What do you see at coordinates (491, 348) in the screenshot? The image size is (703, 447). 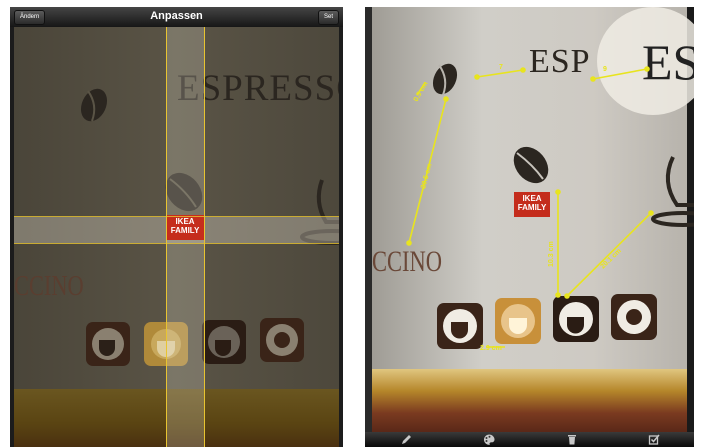 I see `measure-label: 2.9 cm` at bounding box center [491, 348].